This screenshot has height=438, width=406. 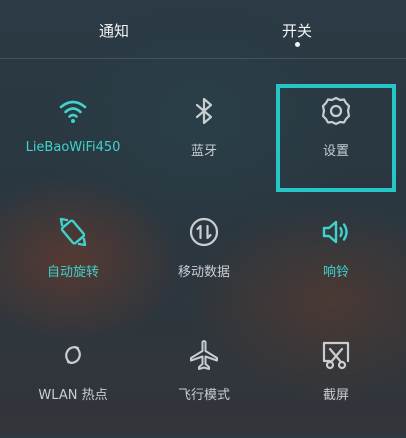 I want to click on airplane-icon, so click(x=204, y=355).